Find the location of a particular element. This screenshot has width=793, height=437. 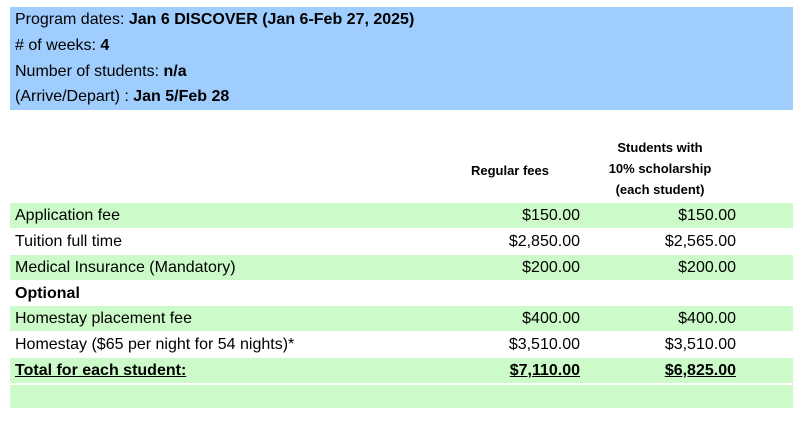

fee-row-application: Application fee $150.00 $150.00 is located at coordinates (401, 215).